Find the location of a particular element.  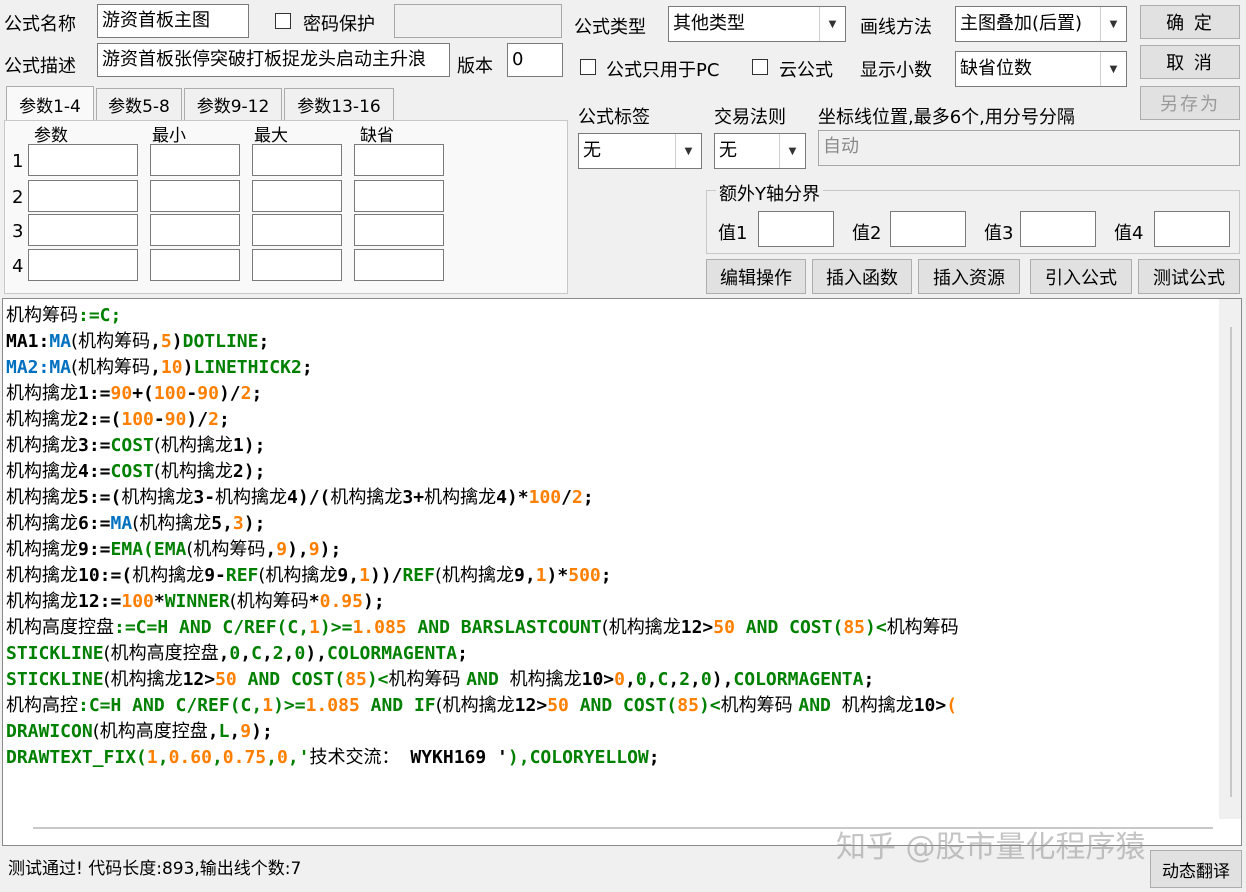

tab-params-13-16: 参数13-16 is located at coordinates (339, 104).